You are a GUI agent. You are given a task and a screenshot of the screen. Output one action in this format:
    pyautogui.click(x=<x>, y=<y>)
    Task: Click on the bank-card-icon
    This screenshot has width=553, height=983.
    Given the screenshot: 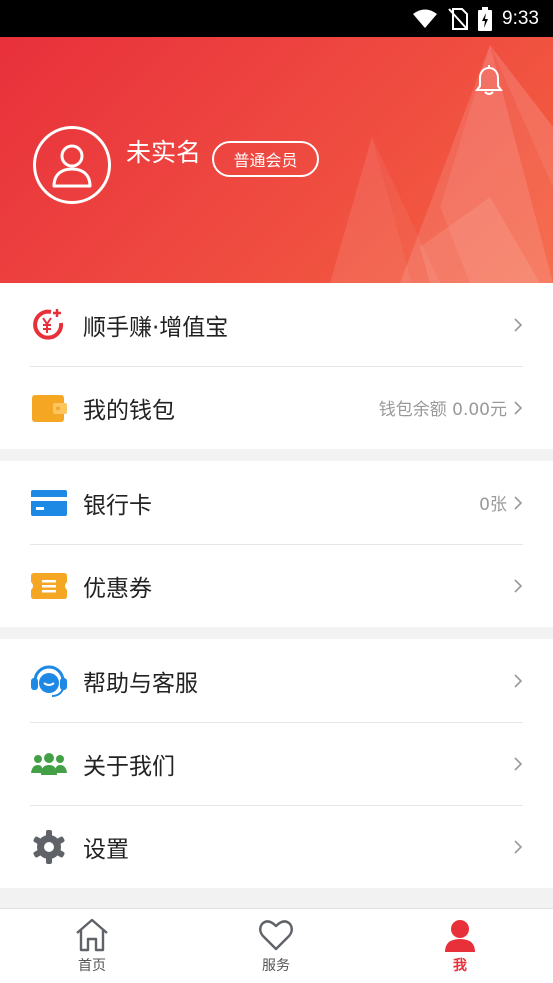 What is the action you would take?
    pyautogui.click(x=49, y=503)
    